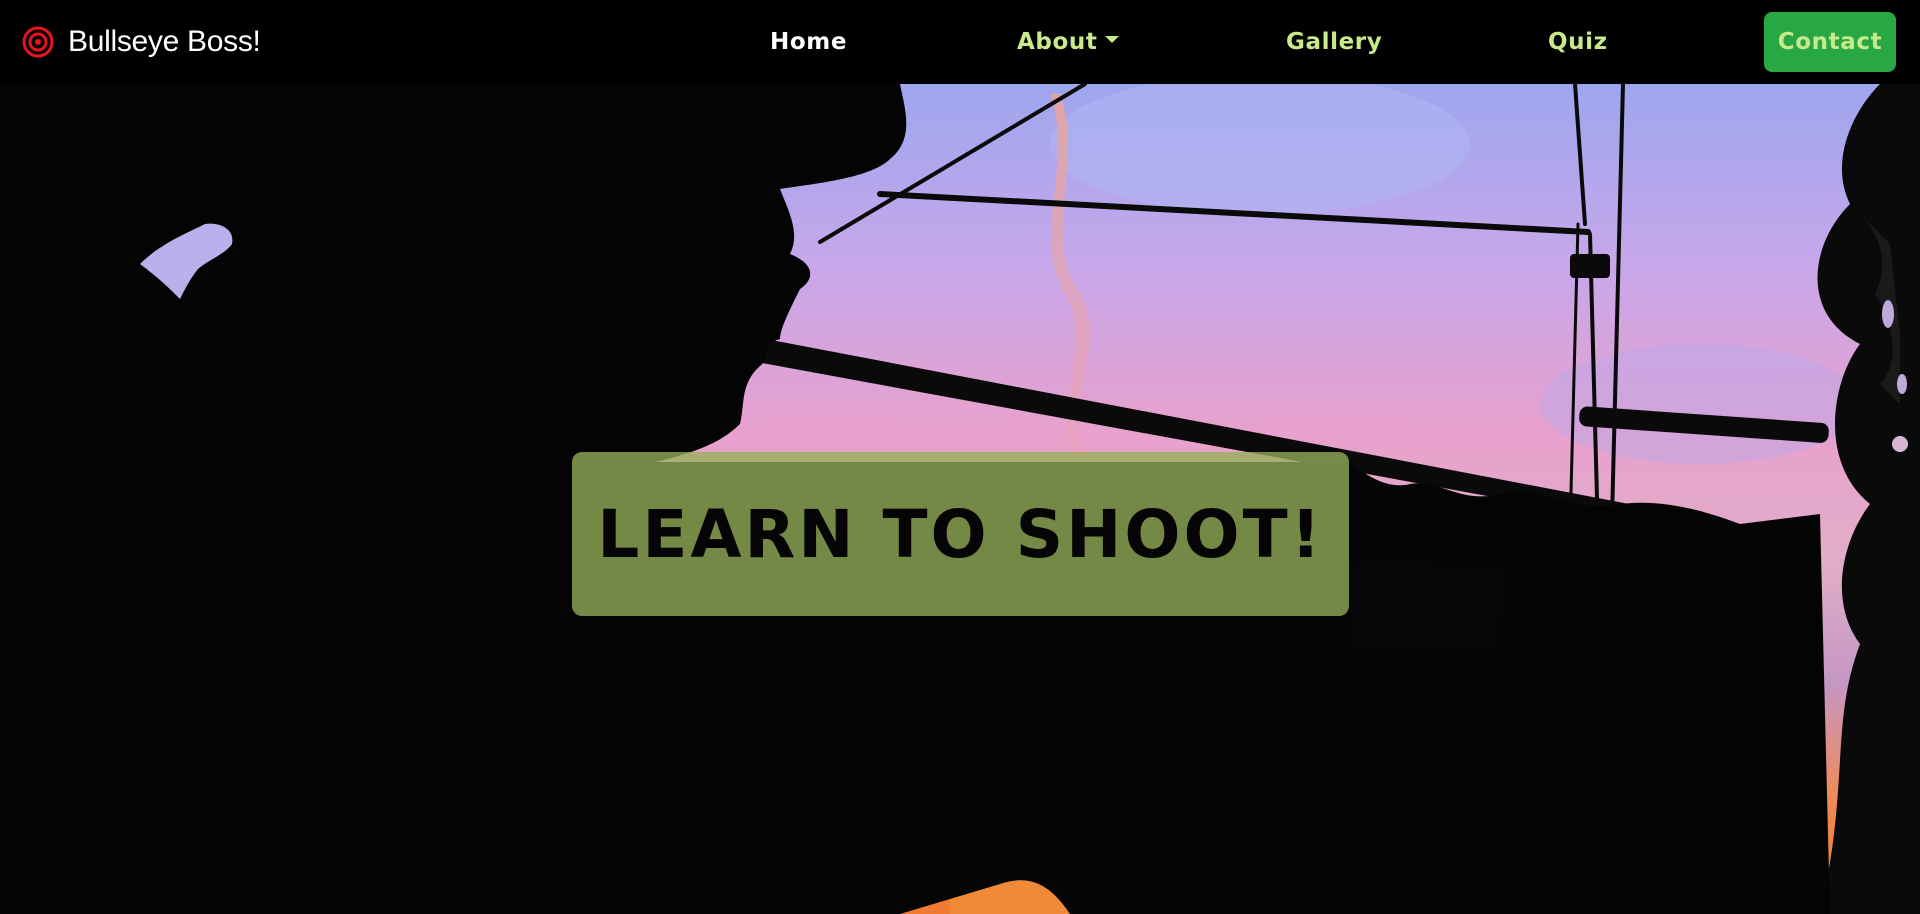 The height and width of the screenshot is (914, 1920). What do you see at coordinates (1334, 42) in the screenshot?
I see `nav-gallery-link: Gallery` at bounding box center [1334, 42].